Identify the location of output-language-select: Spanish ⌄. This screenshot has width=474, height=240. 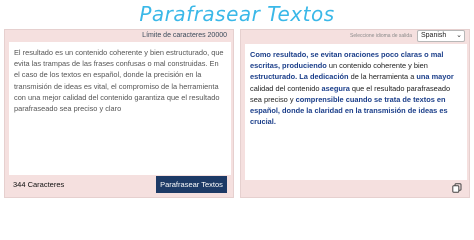
(441, 36).